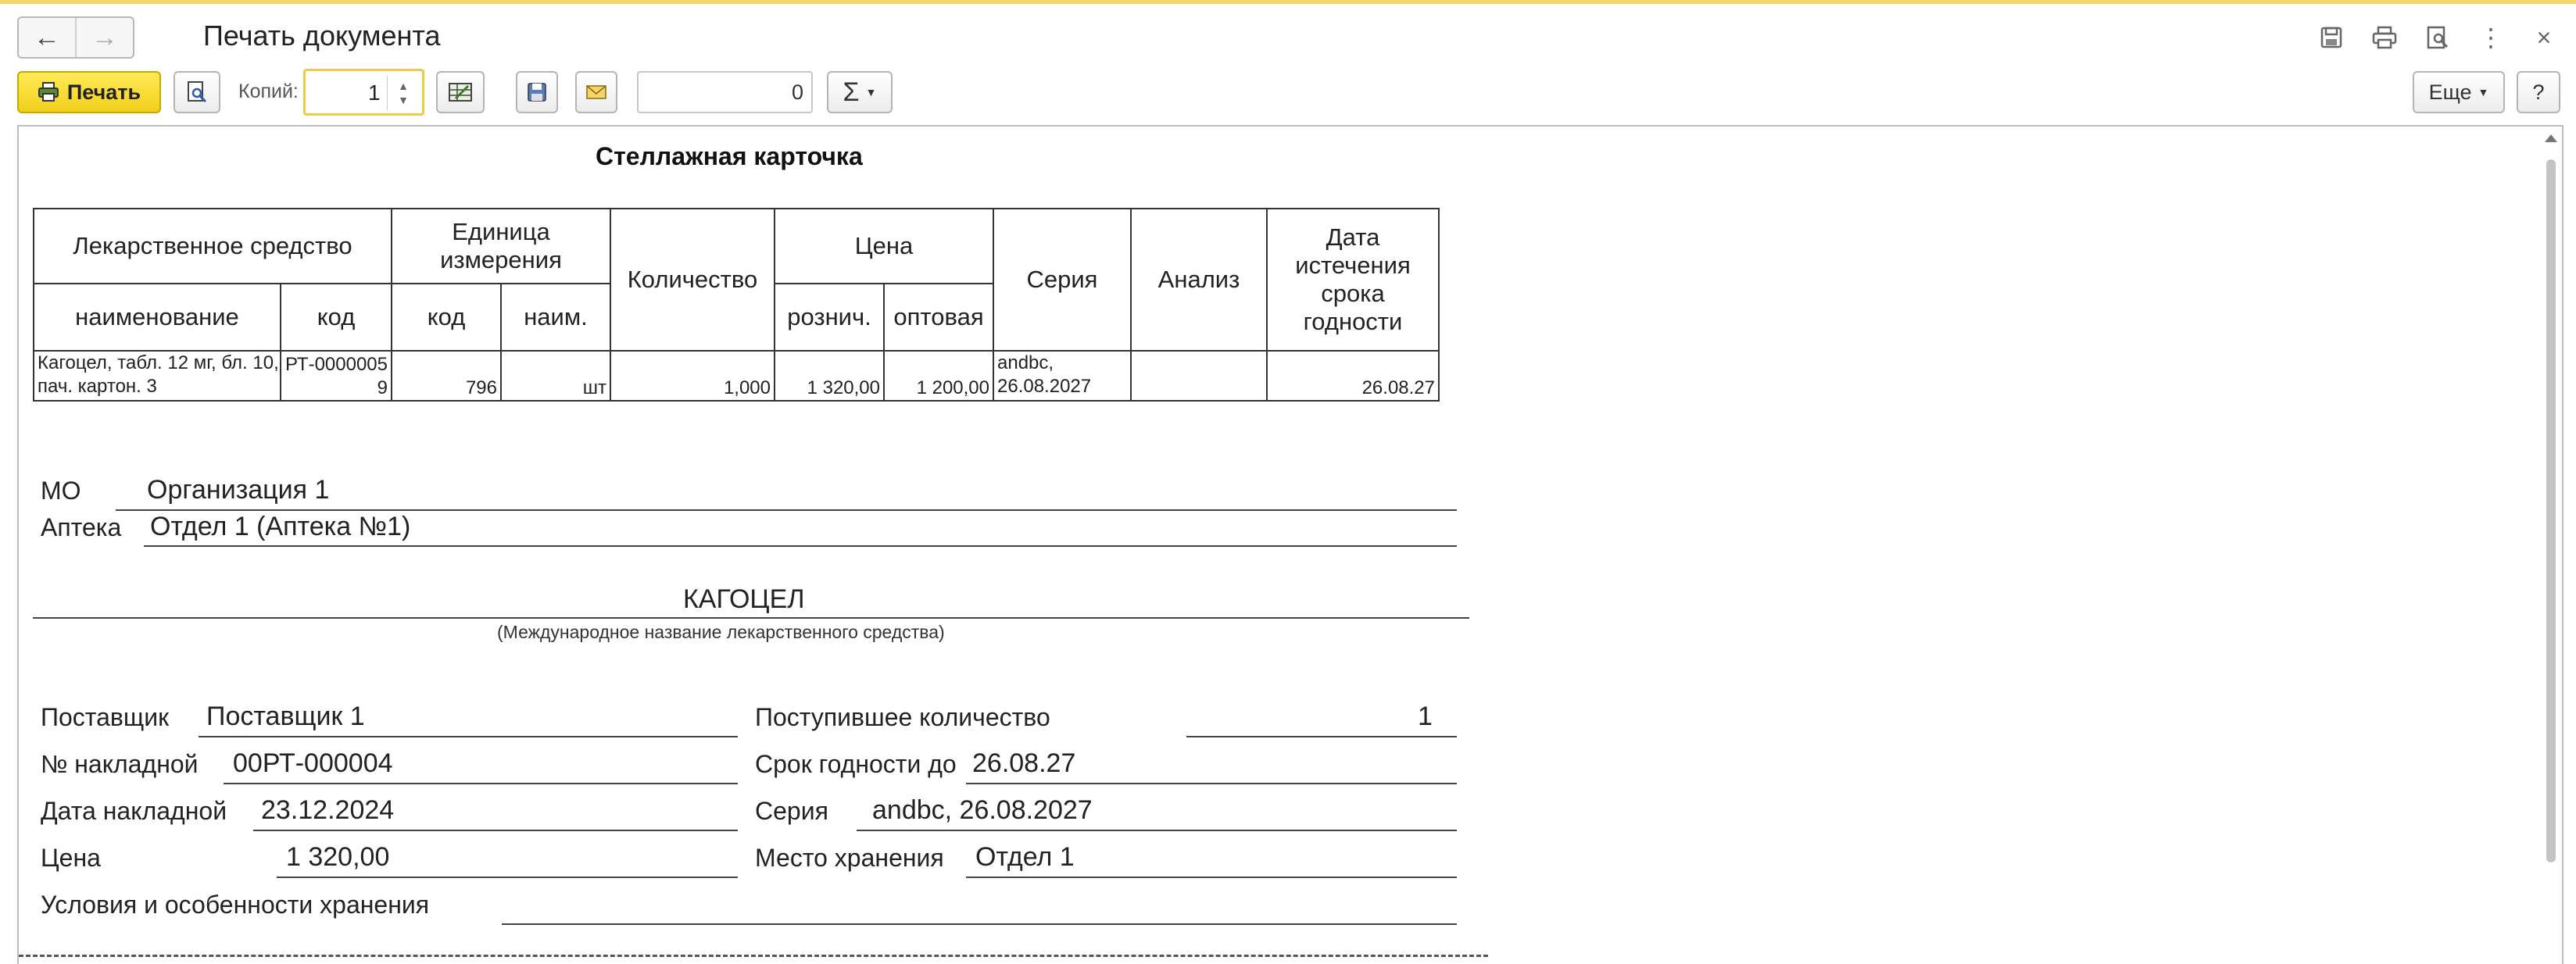 The height and width of the screenshot is (964, 2576). Describe the element at coordinates (105, 717) in the screenshot. I see `supplier-label: Поставщик` at that location.